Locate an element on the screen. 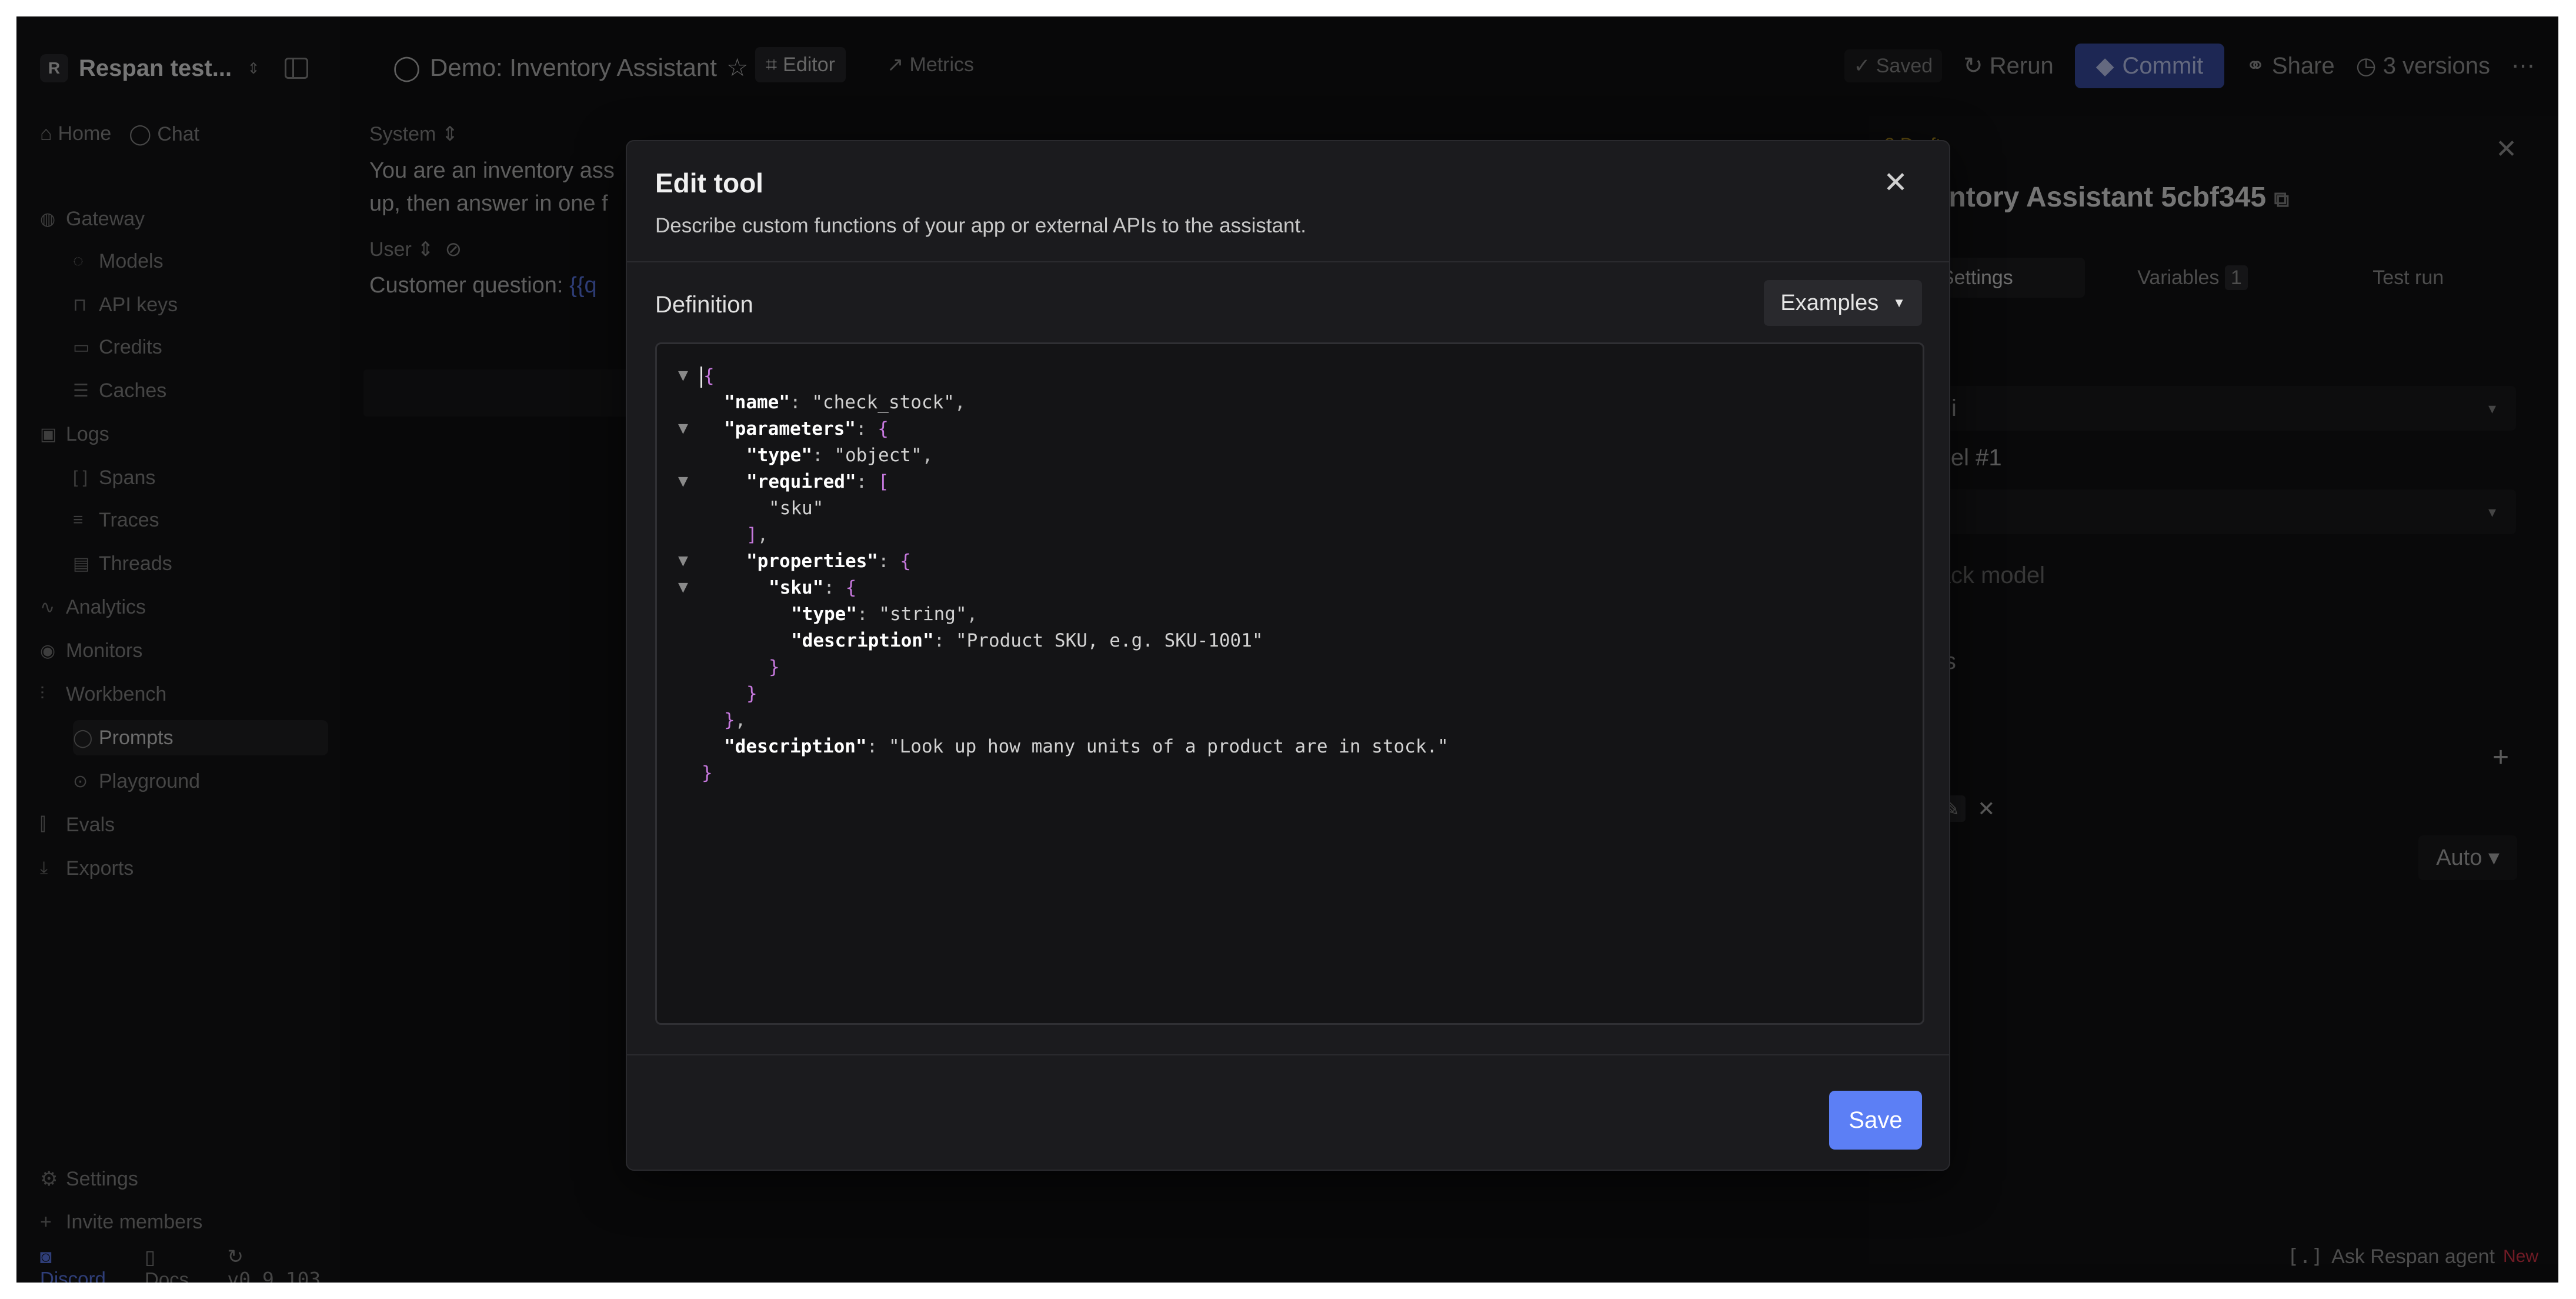 This screenshot has width=2576, height=1299. json-key: "sku" is located at coordinates (796, 587).